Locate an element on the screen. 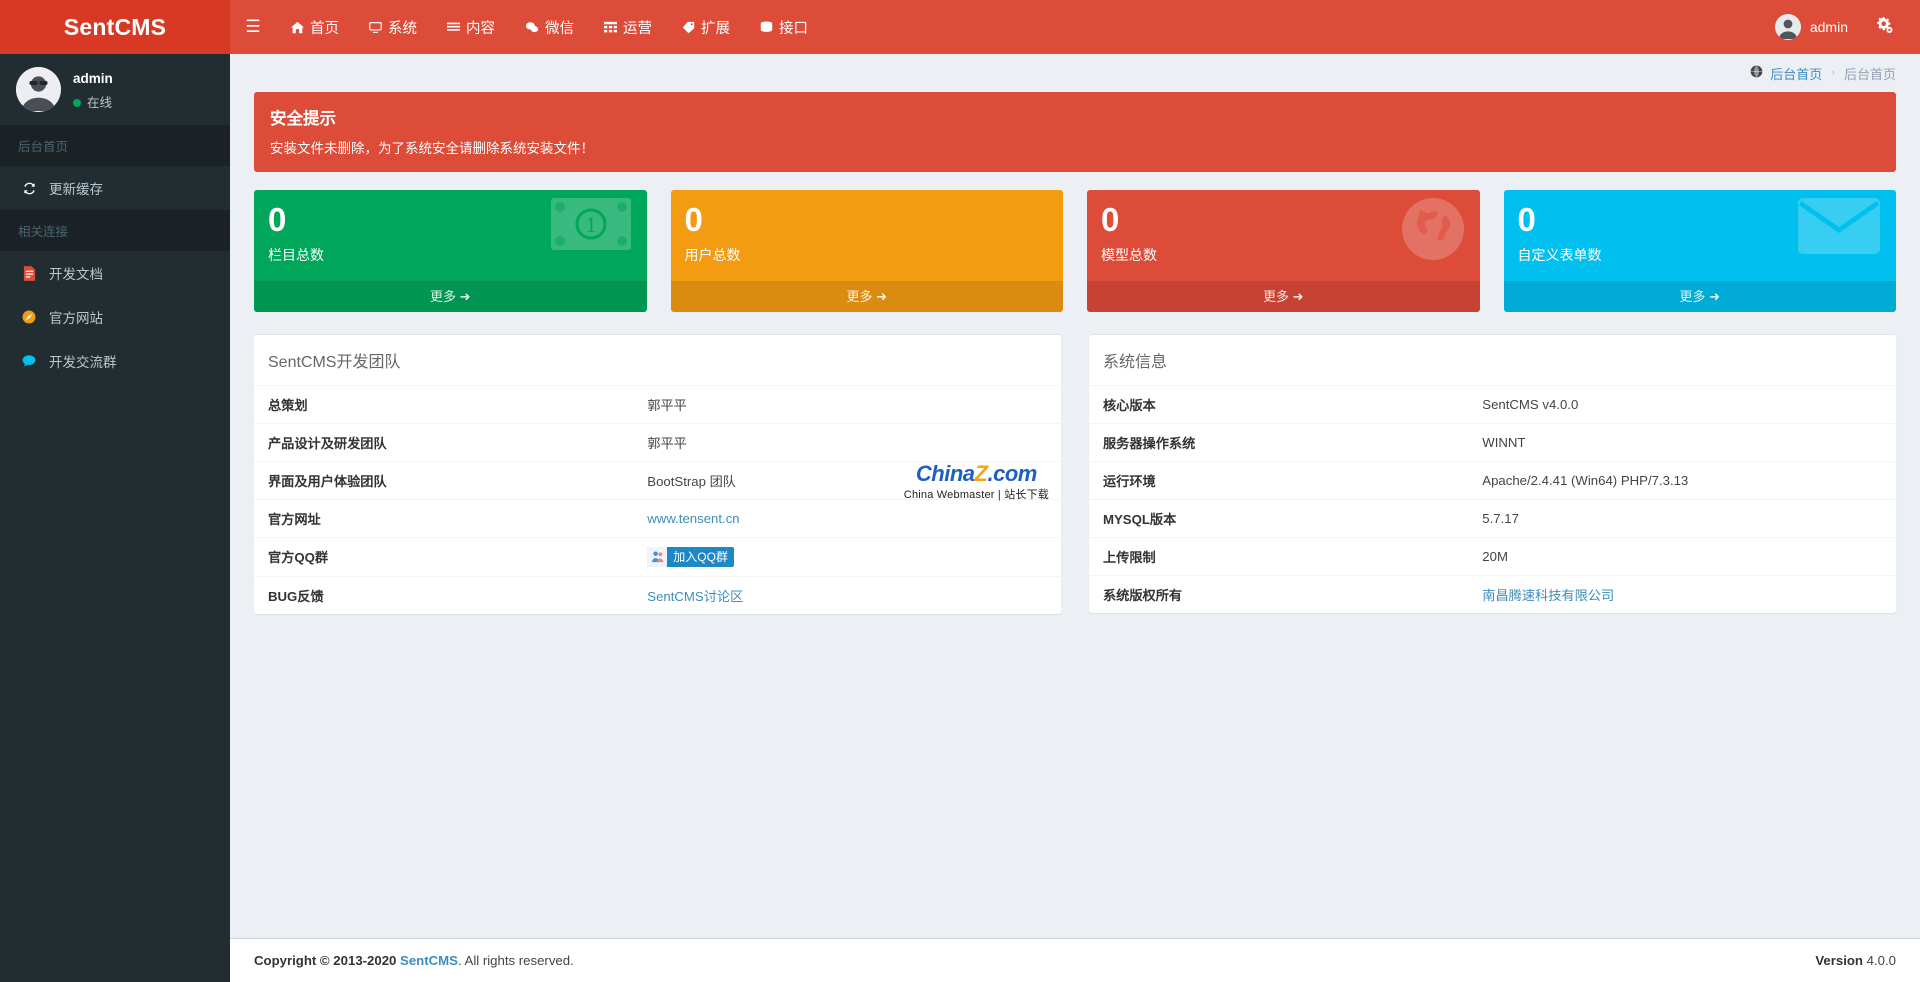 This screenshot has height=982, width=1920. stat-card-forms-more: 更多 ➜ is located at coordinates (1699, 296).